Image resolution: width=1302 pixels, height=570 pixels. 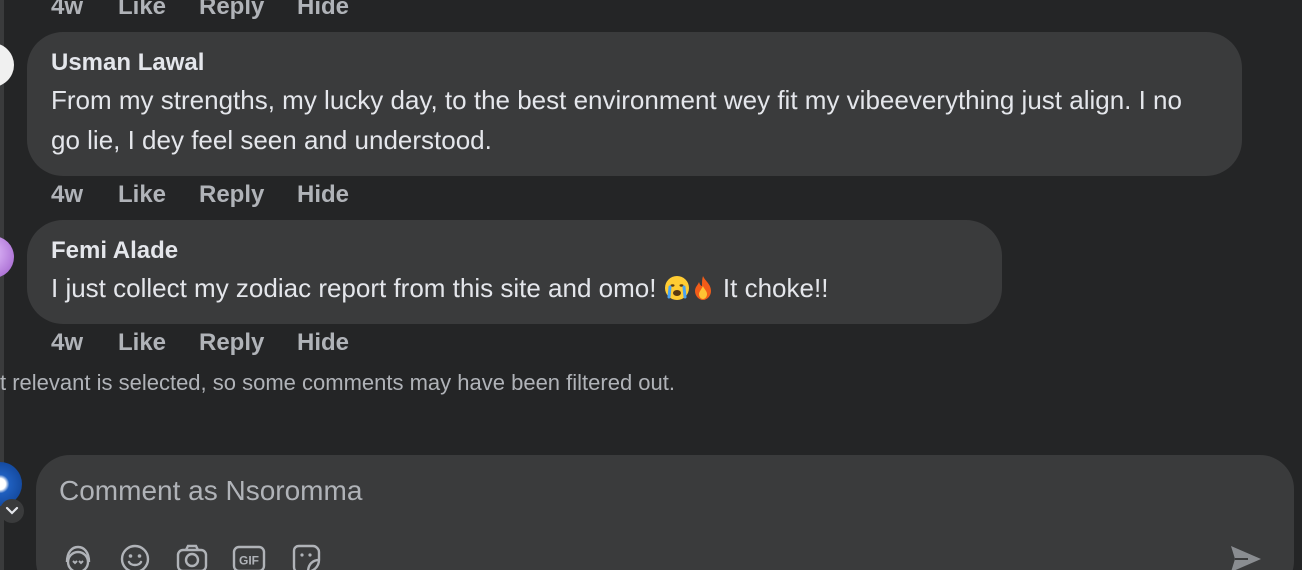 What do you see at coordinates (702, 288) in the screenshot?
I see `fire-emoji` at bounding box center [702, 288].